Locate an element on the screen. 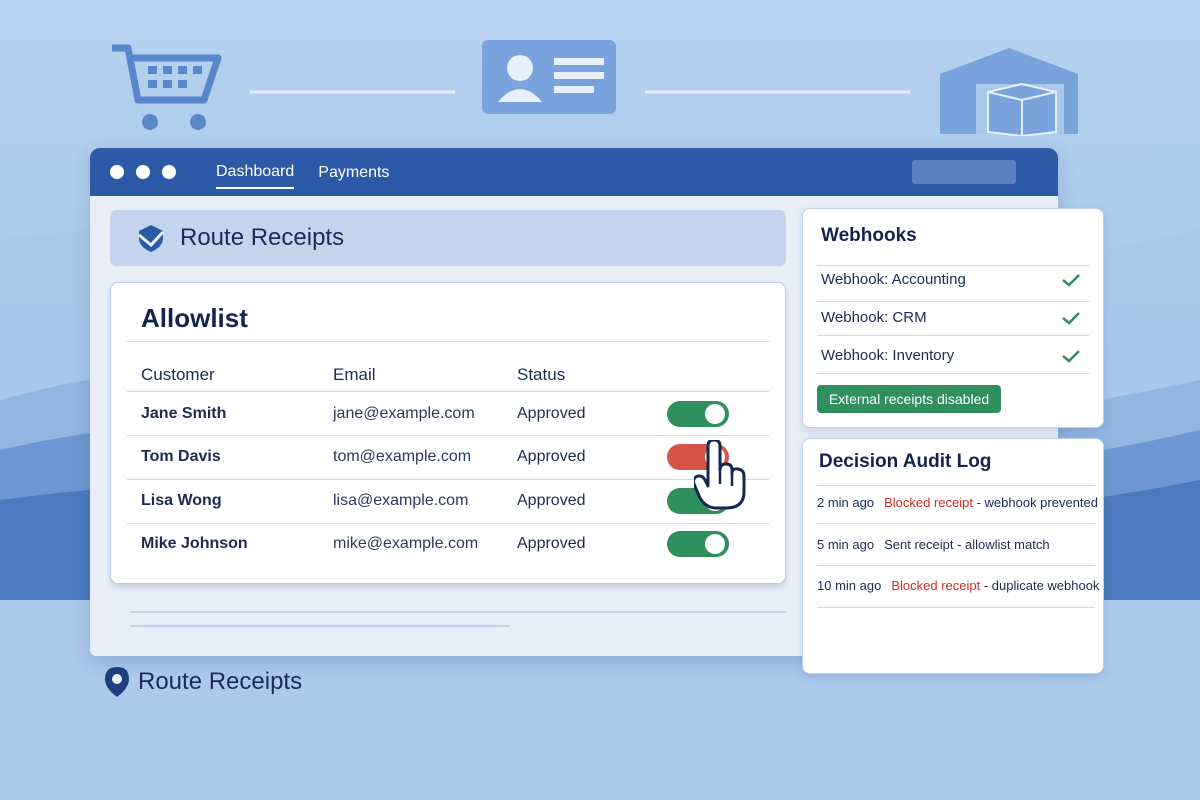  log-text: - duplicate webhook is located at coordinates (1040, 585).